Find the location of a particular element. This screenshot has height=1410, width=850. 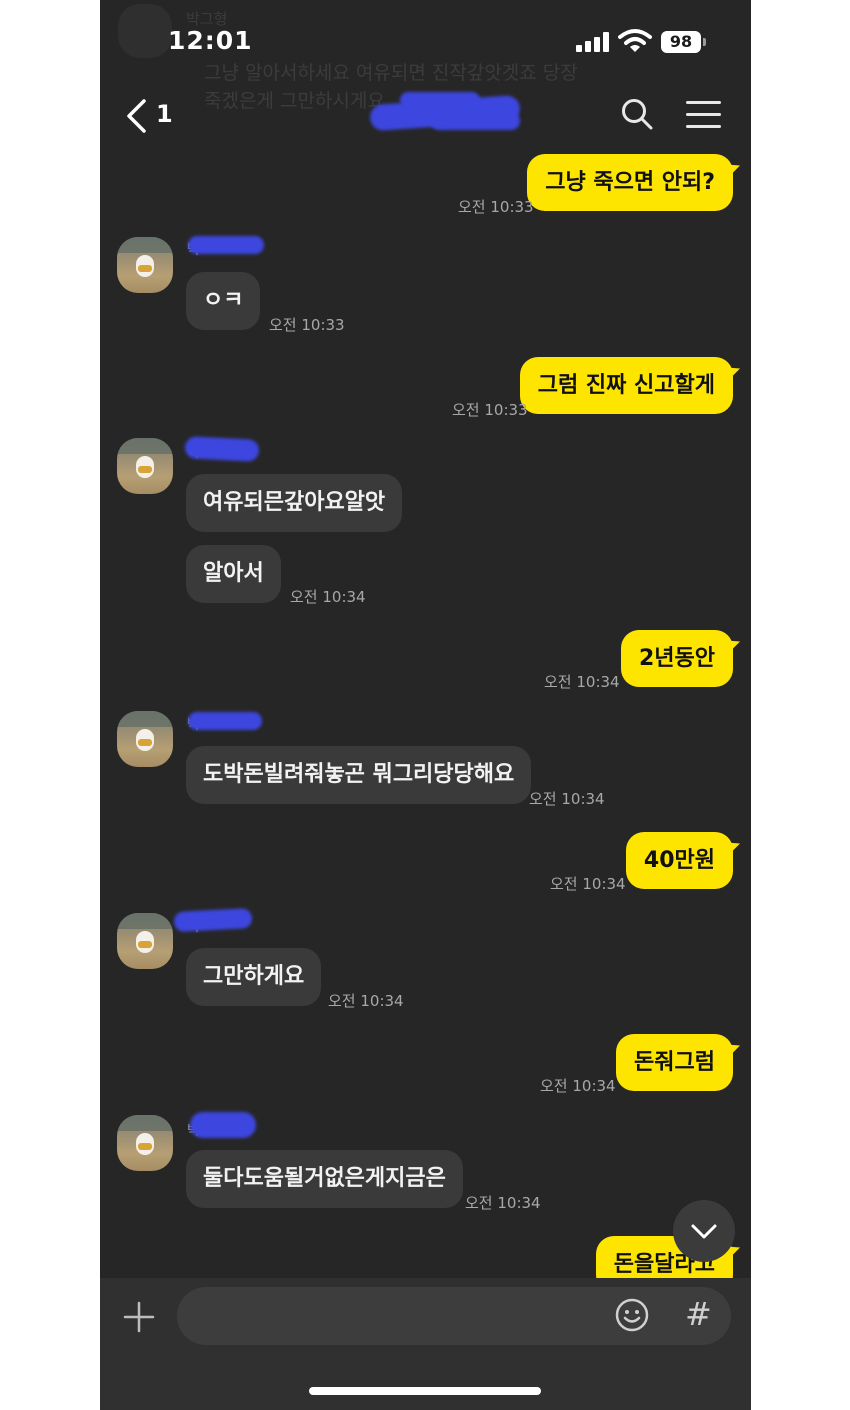

their-message-bubble: 그만하게요 is located at coordinates (254, 977).